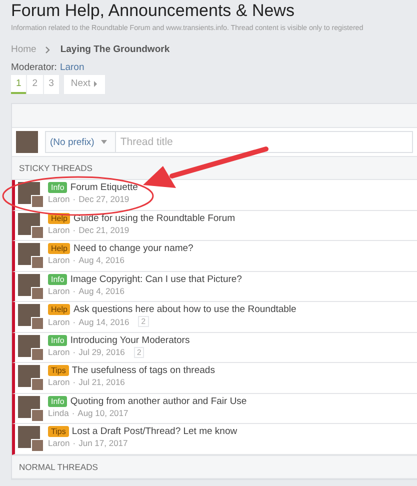 The height and width of the screenshot is (486, 417). What do you see at coordinates (104, 187) in the screenshot?
I see `thread-title-link: Forum Etiquette` at bounding box center [104, 187].